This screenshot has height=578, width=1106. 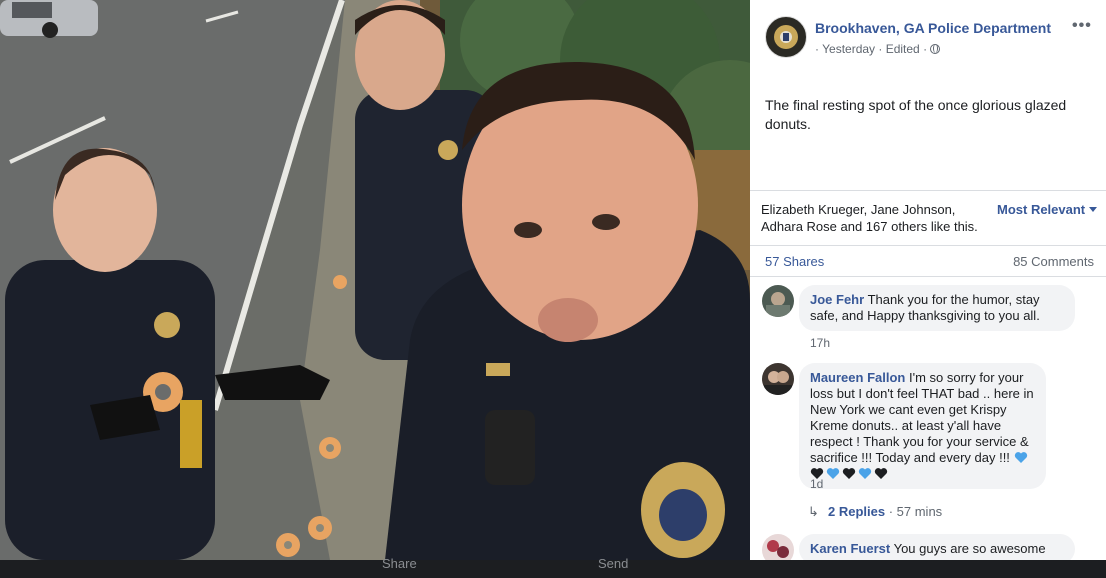 I want to click on post-timestamp: · Yesterday · Edited ·, so click(x=871, y=49).